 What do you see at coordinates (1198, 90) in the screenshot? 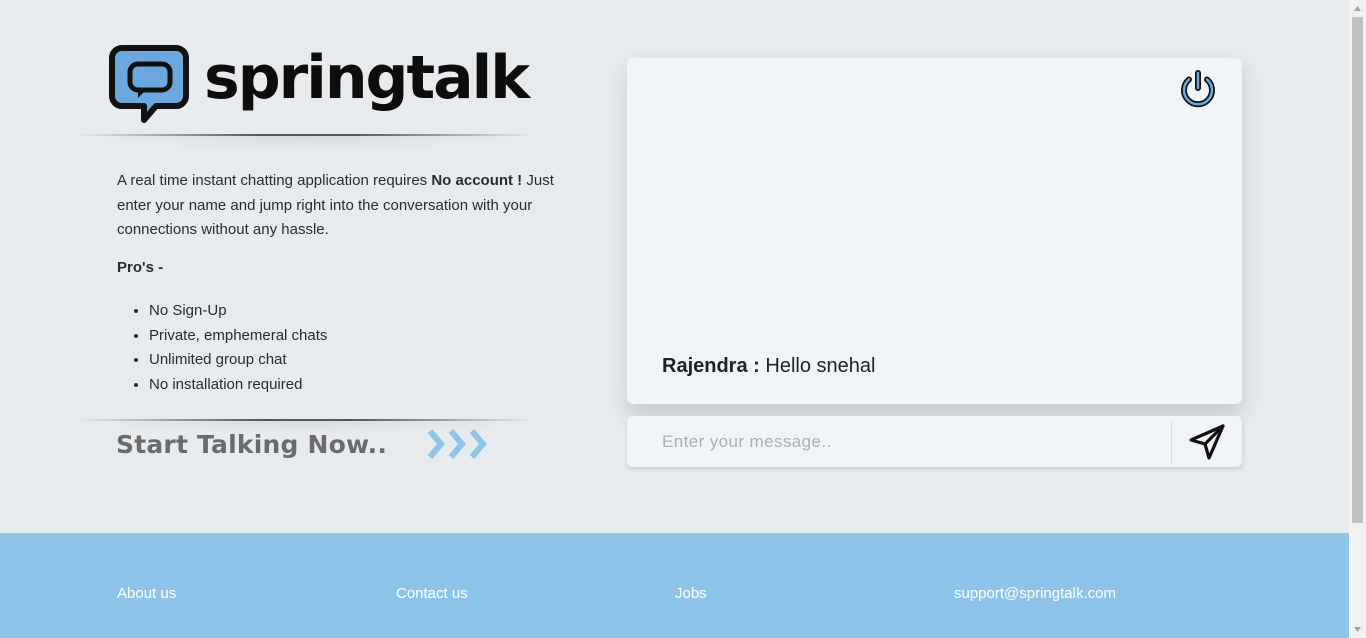
I see `power-icon` at bounding box center [1198, 90].